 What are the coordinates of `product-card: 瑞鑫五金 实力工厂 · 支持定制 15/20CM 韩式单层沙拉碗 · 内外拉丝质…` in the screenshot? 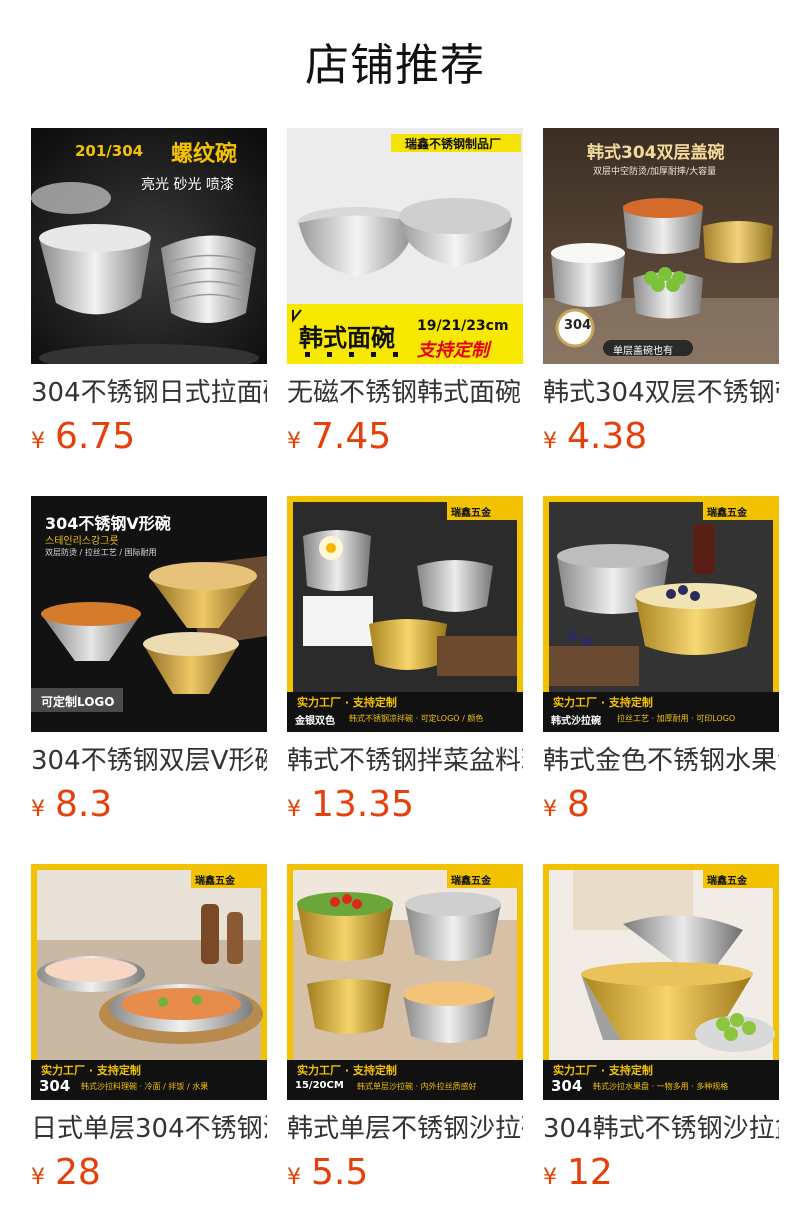 It's located at (405, 1048).